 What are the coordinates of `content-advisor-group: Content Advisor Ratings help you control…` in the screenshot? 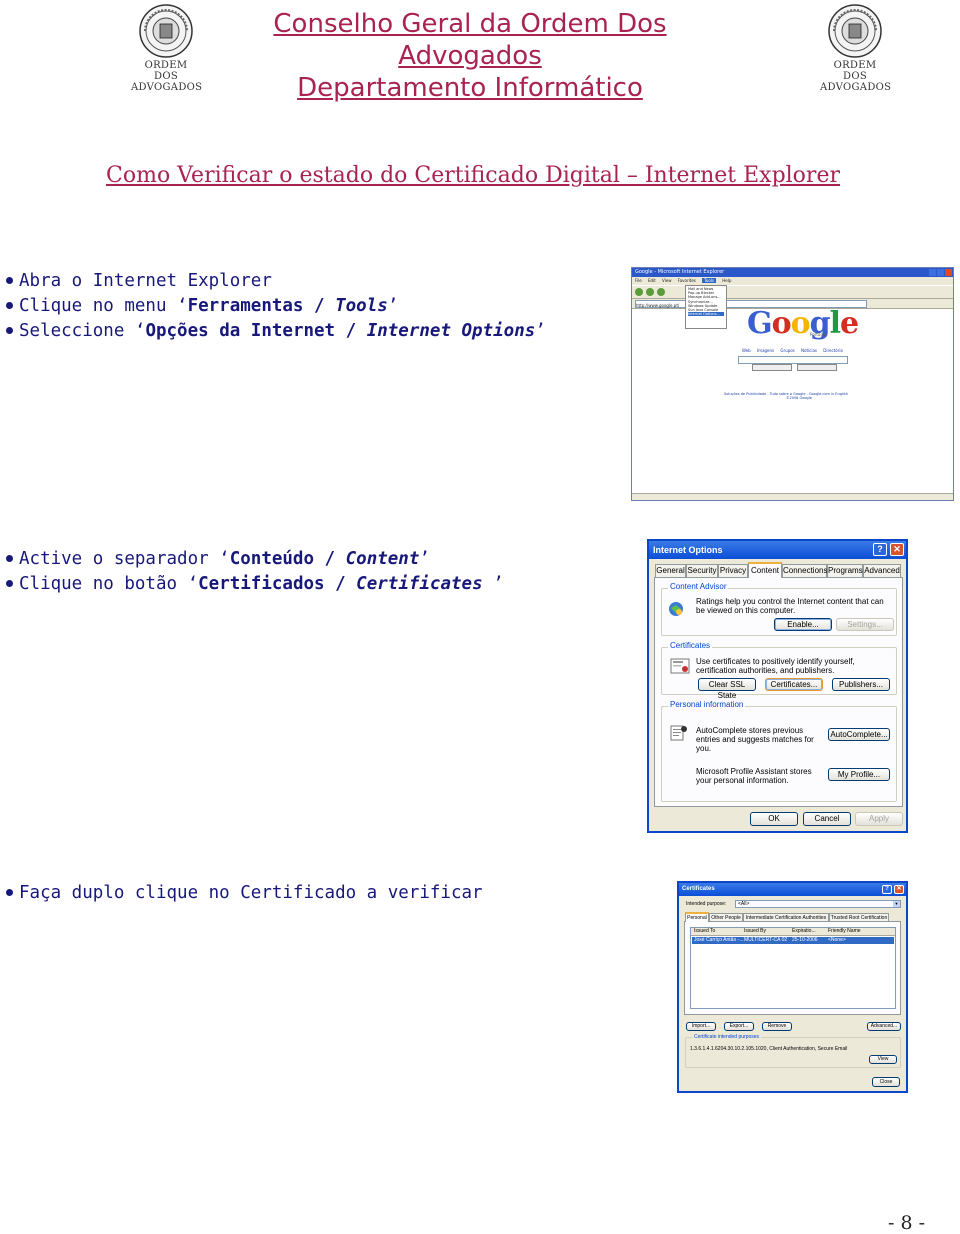 It's located at (779, 609).